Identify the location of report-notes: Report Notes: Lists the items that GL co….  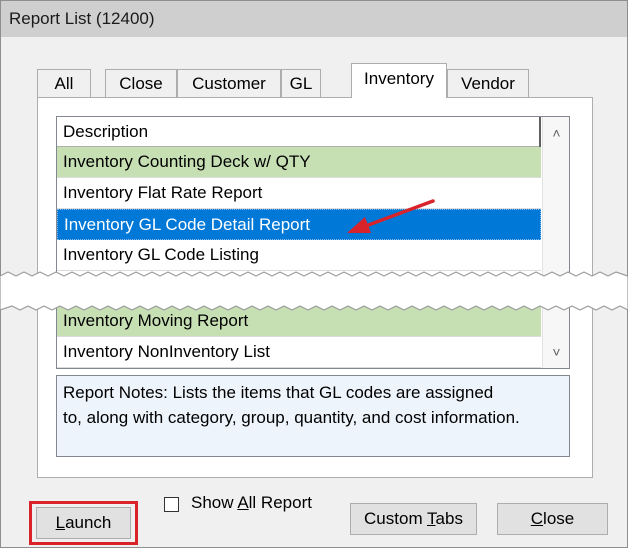
(313, 416).